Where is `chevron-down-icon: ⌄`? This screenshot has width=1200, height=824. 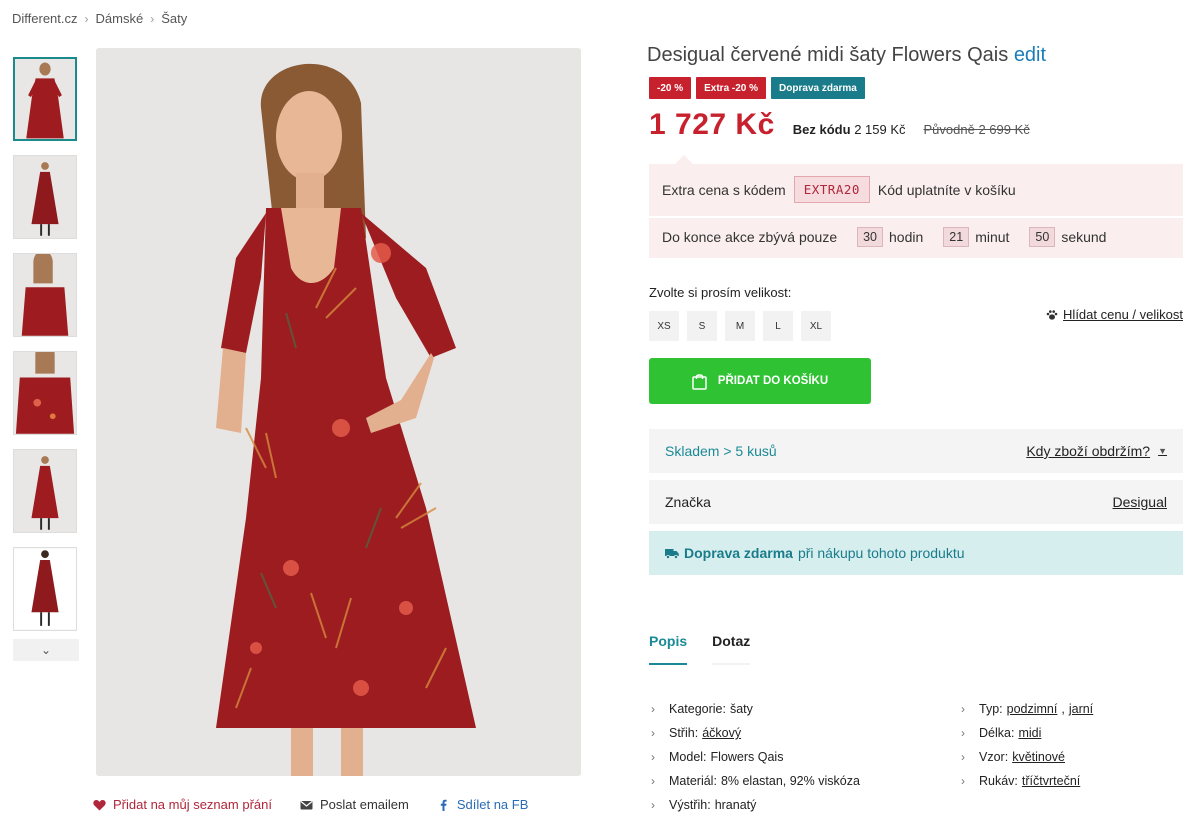 chevron-down-icon: ⌄ is located at coordinates (46, 650).